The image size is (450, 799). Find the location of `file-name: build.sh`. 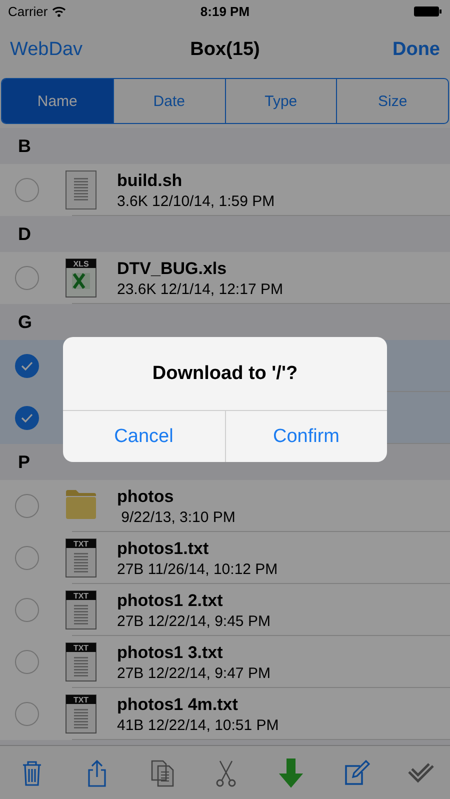

file-name: build.sh is located at coordinates (150, 180).